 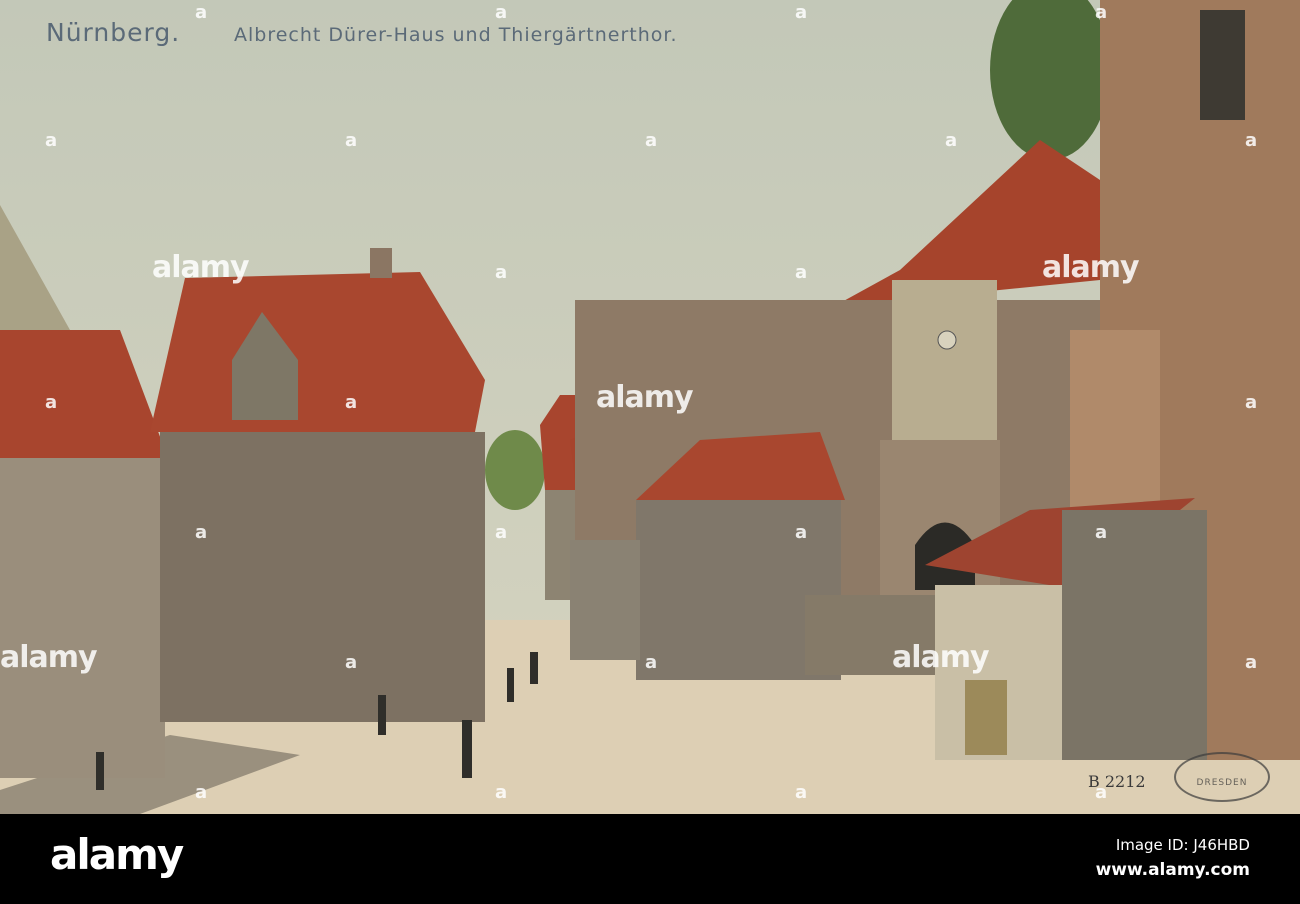 What do you see at coordinates (82, 618) in the screenshot?
I see `left-house` at bounding box center [82, 618].